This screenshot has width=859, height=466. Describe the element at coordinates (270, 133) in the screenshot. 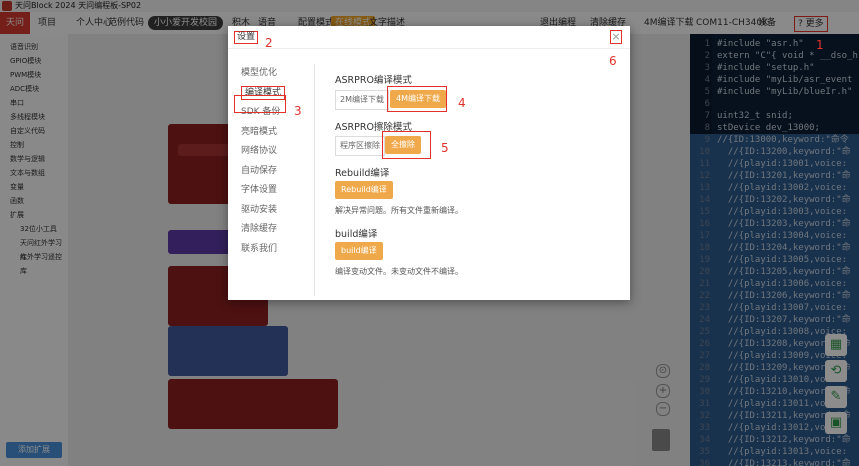

I see `menu-theme-mode: 亮暗模式` at that location.